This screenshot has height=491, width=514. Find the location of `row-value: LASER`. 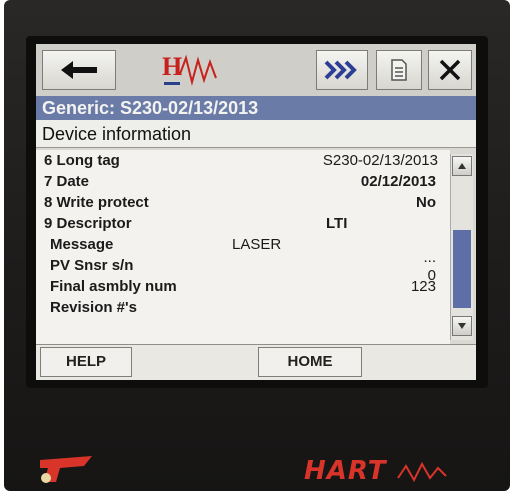

row-value: LASER is located at coordinates (257, 244).